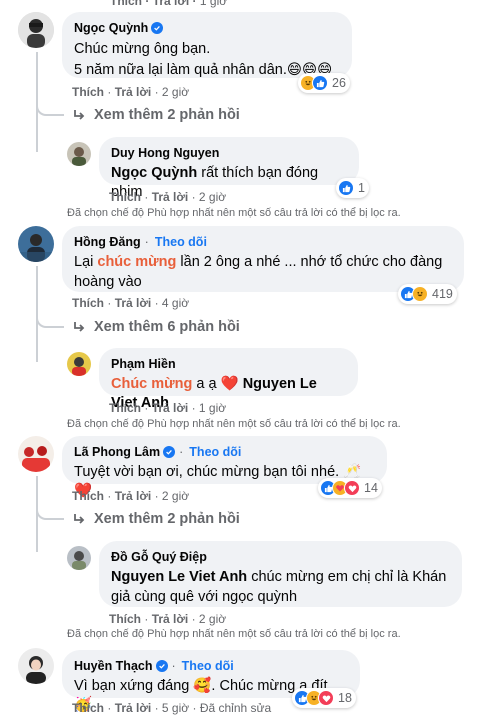 The height and width of the screenshot is (719, 503). I want to click on timestamp: 5 giờ, so click(175, 708).